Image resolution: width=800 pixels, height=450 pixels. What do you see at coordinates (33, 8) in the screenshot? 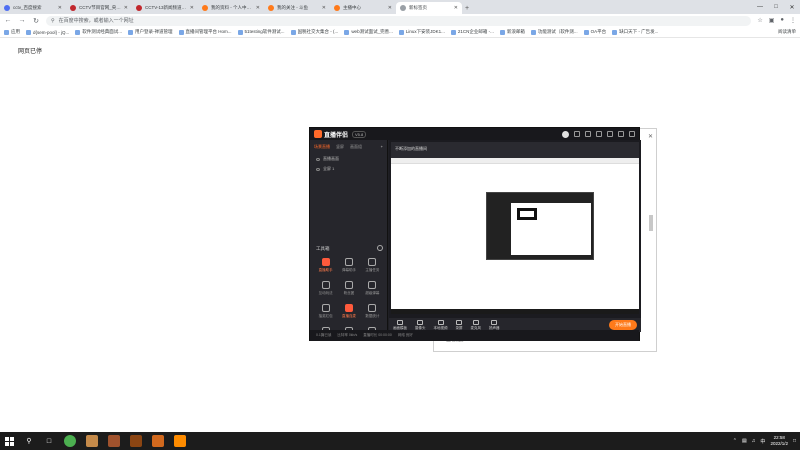
I see `browser-tab: cctv_百度搜索 ✕` at bounding box center [33, 8].